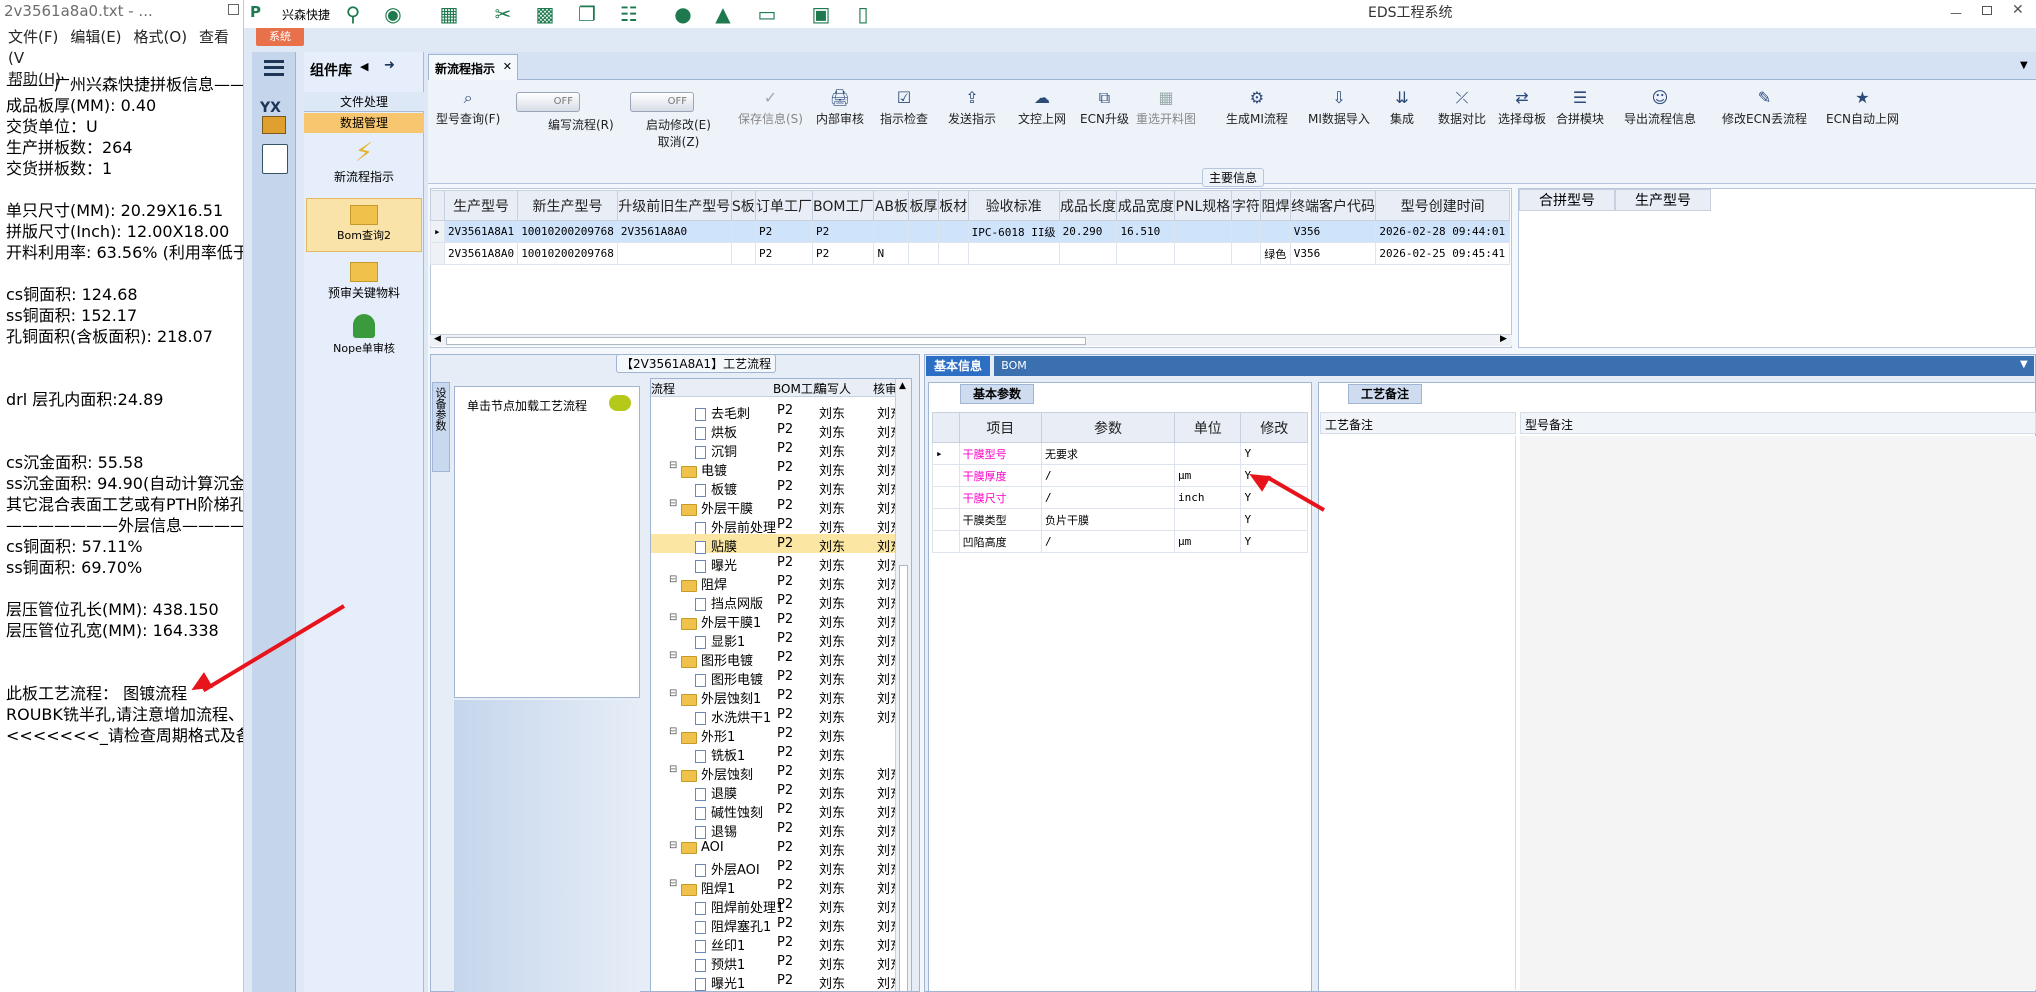 Image resolution: width=2036 pixels, height=992 pixels. Describe the element at coordinates (1402, 107) in the screenshot. I see `toolbar-item-12: ⇊ 集成` at that location.